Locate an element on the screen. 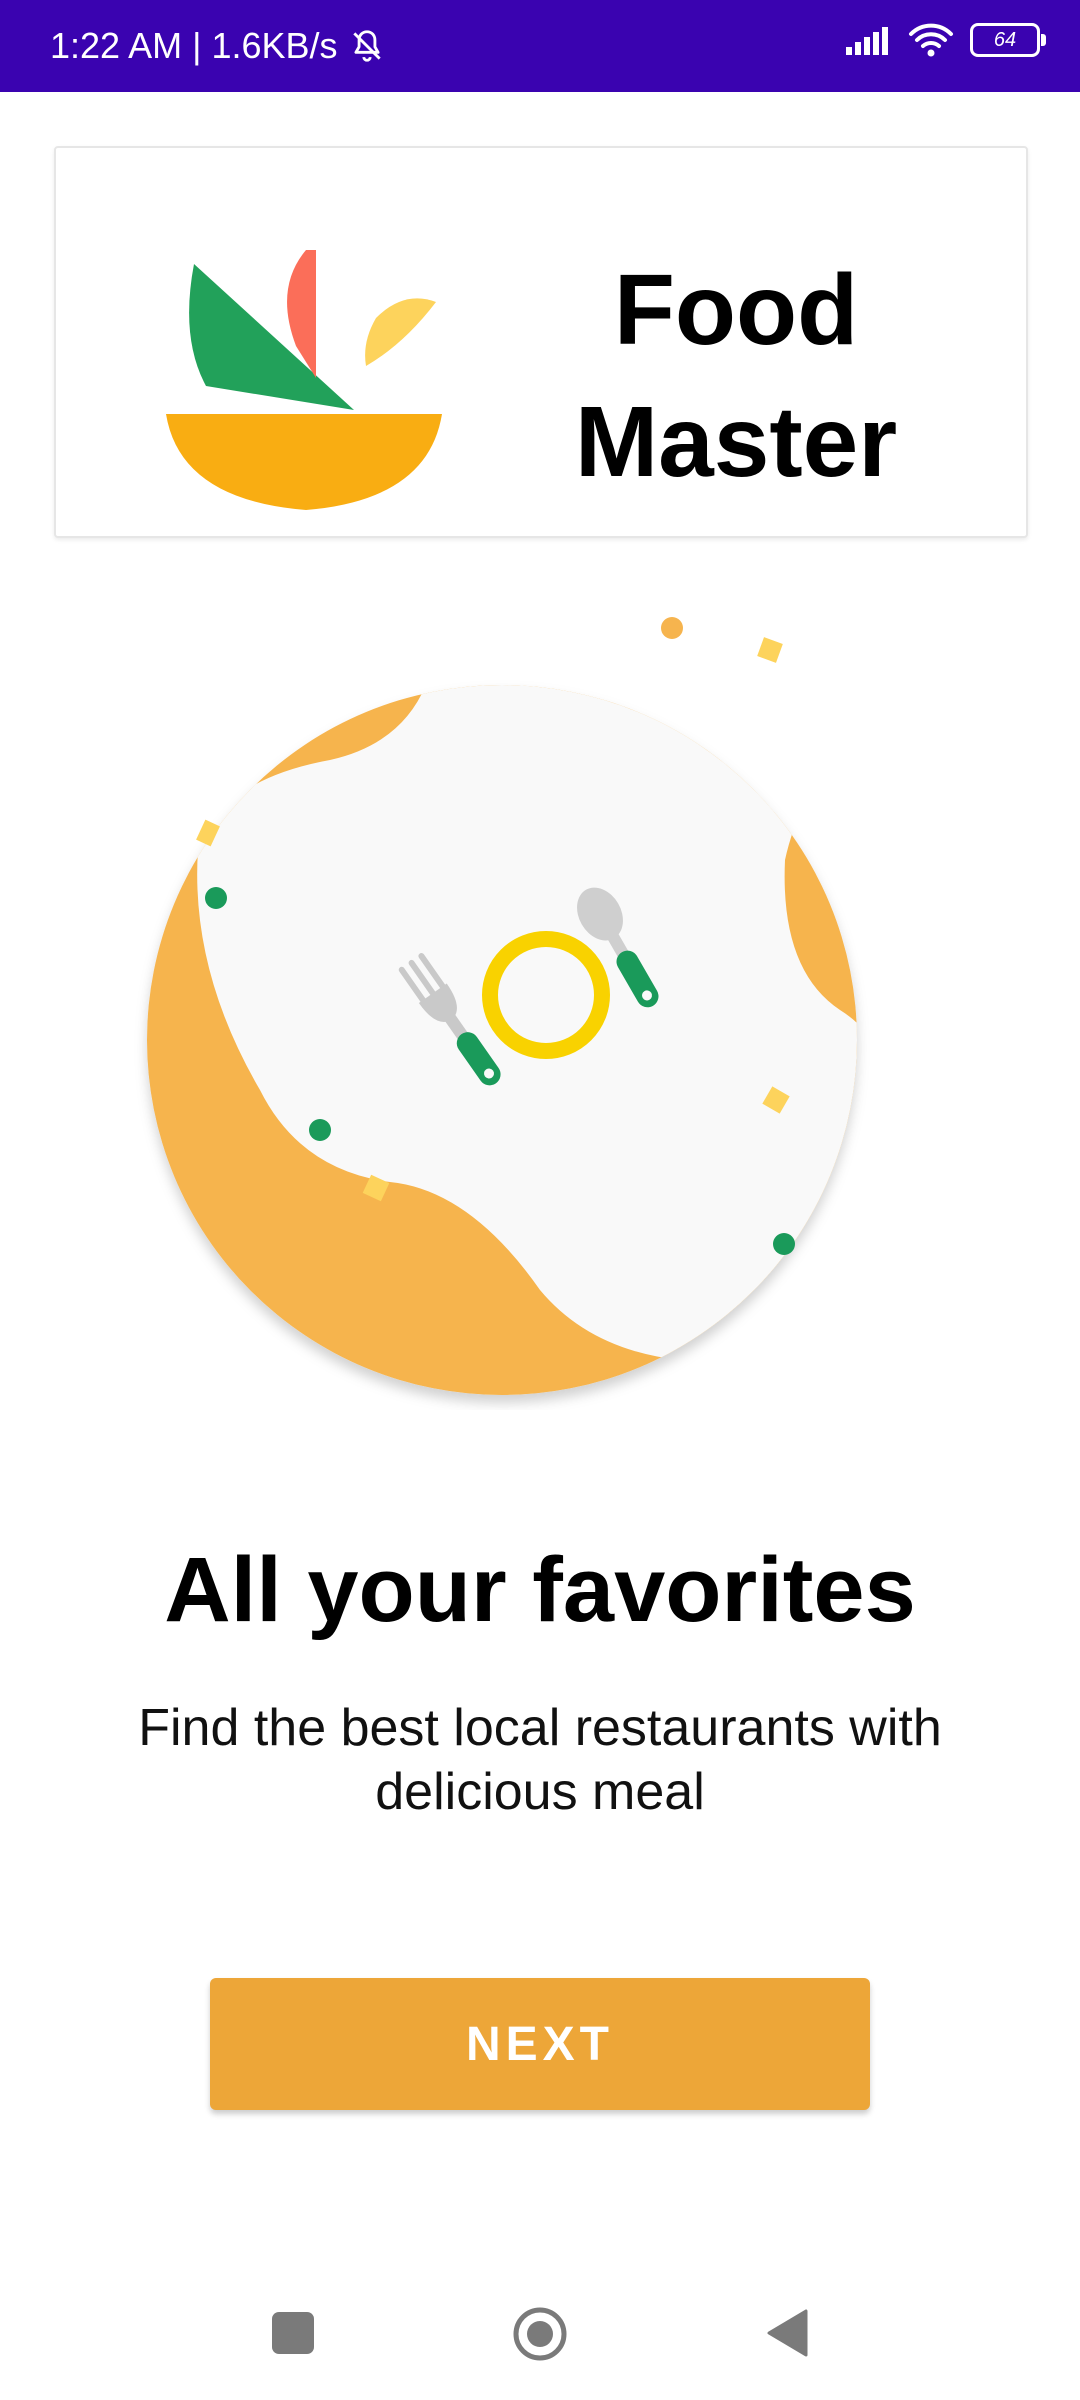  app-title: Food Master is located at coordinates (736, 376).